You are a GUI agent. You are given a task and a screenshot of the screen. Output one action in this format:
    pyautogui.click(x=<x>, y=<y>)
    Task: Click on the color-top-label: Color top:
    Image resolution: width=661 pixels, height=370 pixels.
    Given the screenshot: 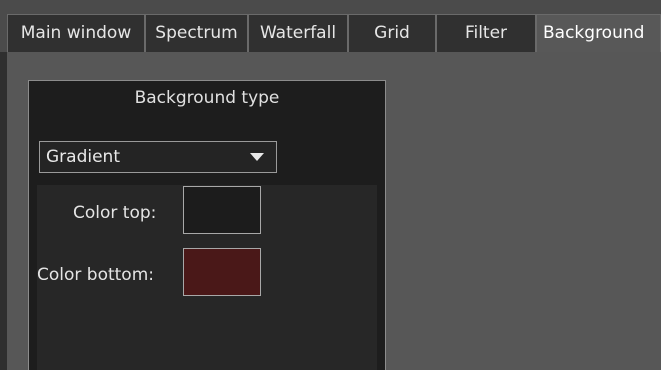 What is the action you would take?
    pyautogui.click(x=115, y=213)
    